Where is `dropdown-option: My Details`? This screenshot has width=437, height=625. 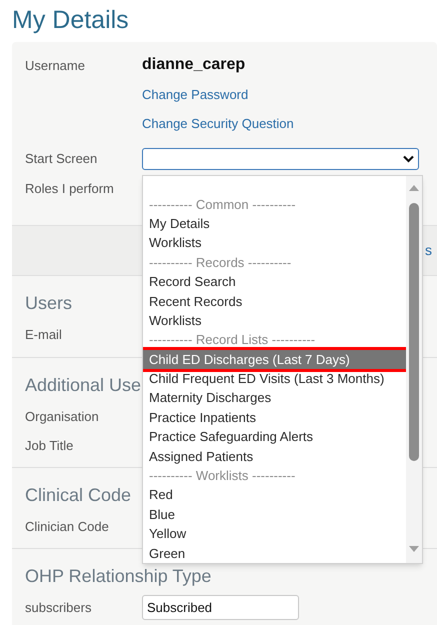 dropdown-option: My Details is located at coordinates (274, 224).